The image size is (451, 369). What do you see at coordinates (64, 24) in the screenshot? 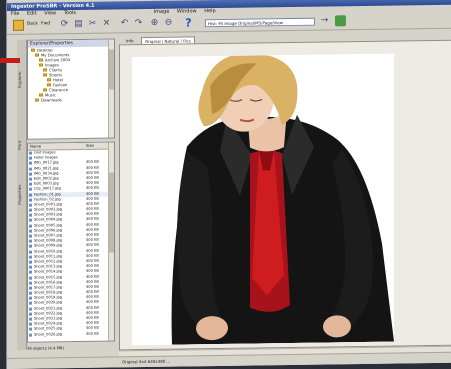
I see `refresh-icon: ⟳` at bounding box center [64, 24].